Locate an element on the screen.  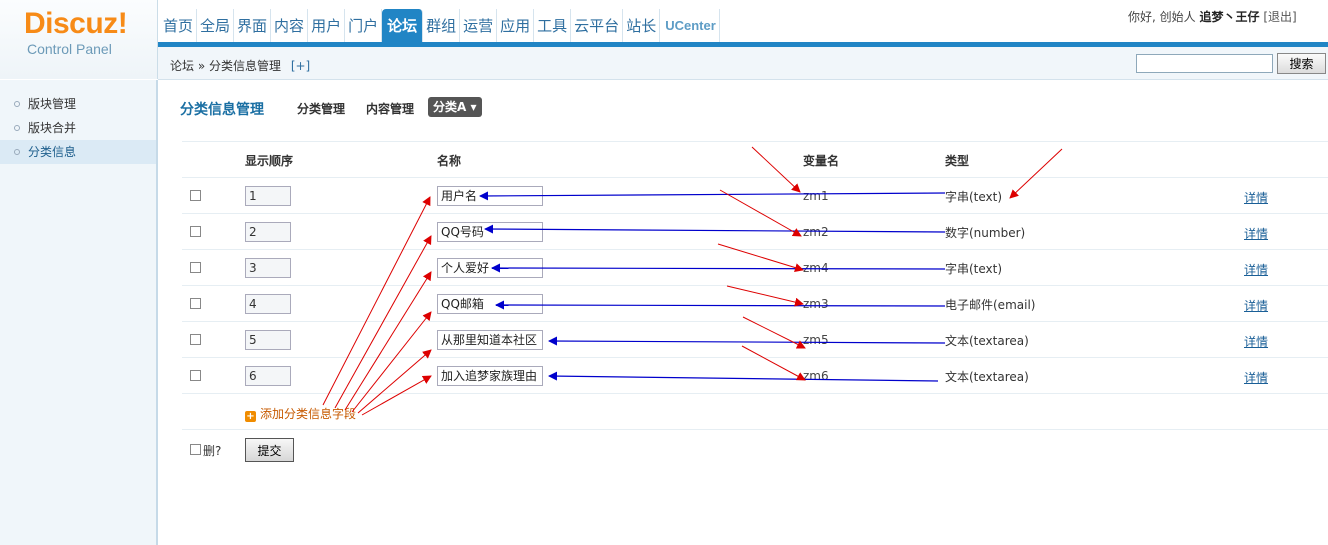
logo-brand: Discuz! is located at coordinates (76, 23).